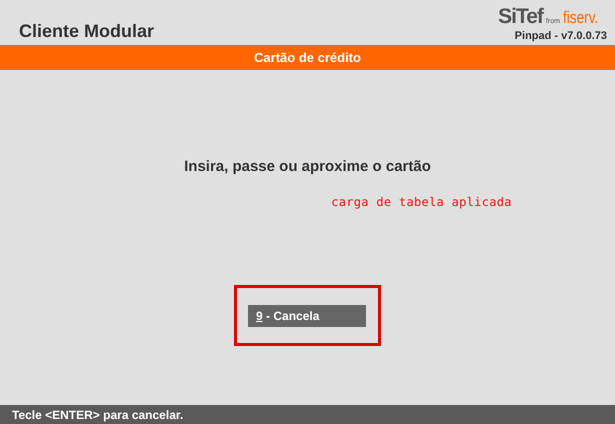 The width and height of the screenshot is (615, 424). Describe the element at coordinates (560, 36) in the screenshot. I see `version-label: Pinpad - v7.0.0.73` at that location.